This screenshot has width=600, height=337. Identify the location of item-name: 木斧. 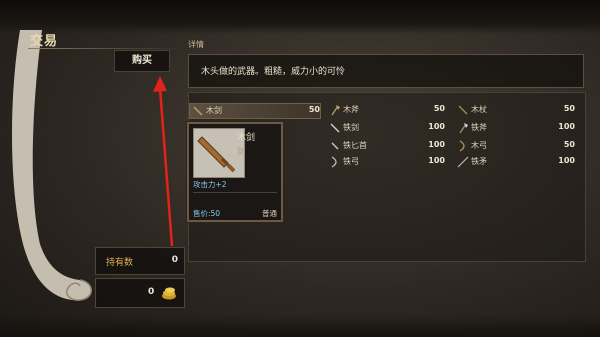
(351, 109).